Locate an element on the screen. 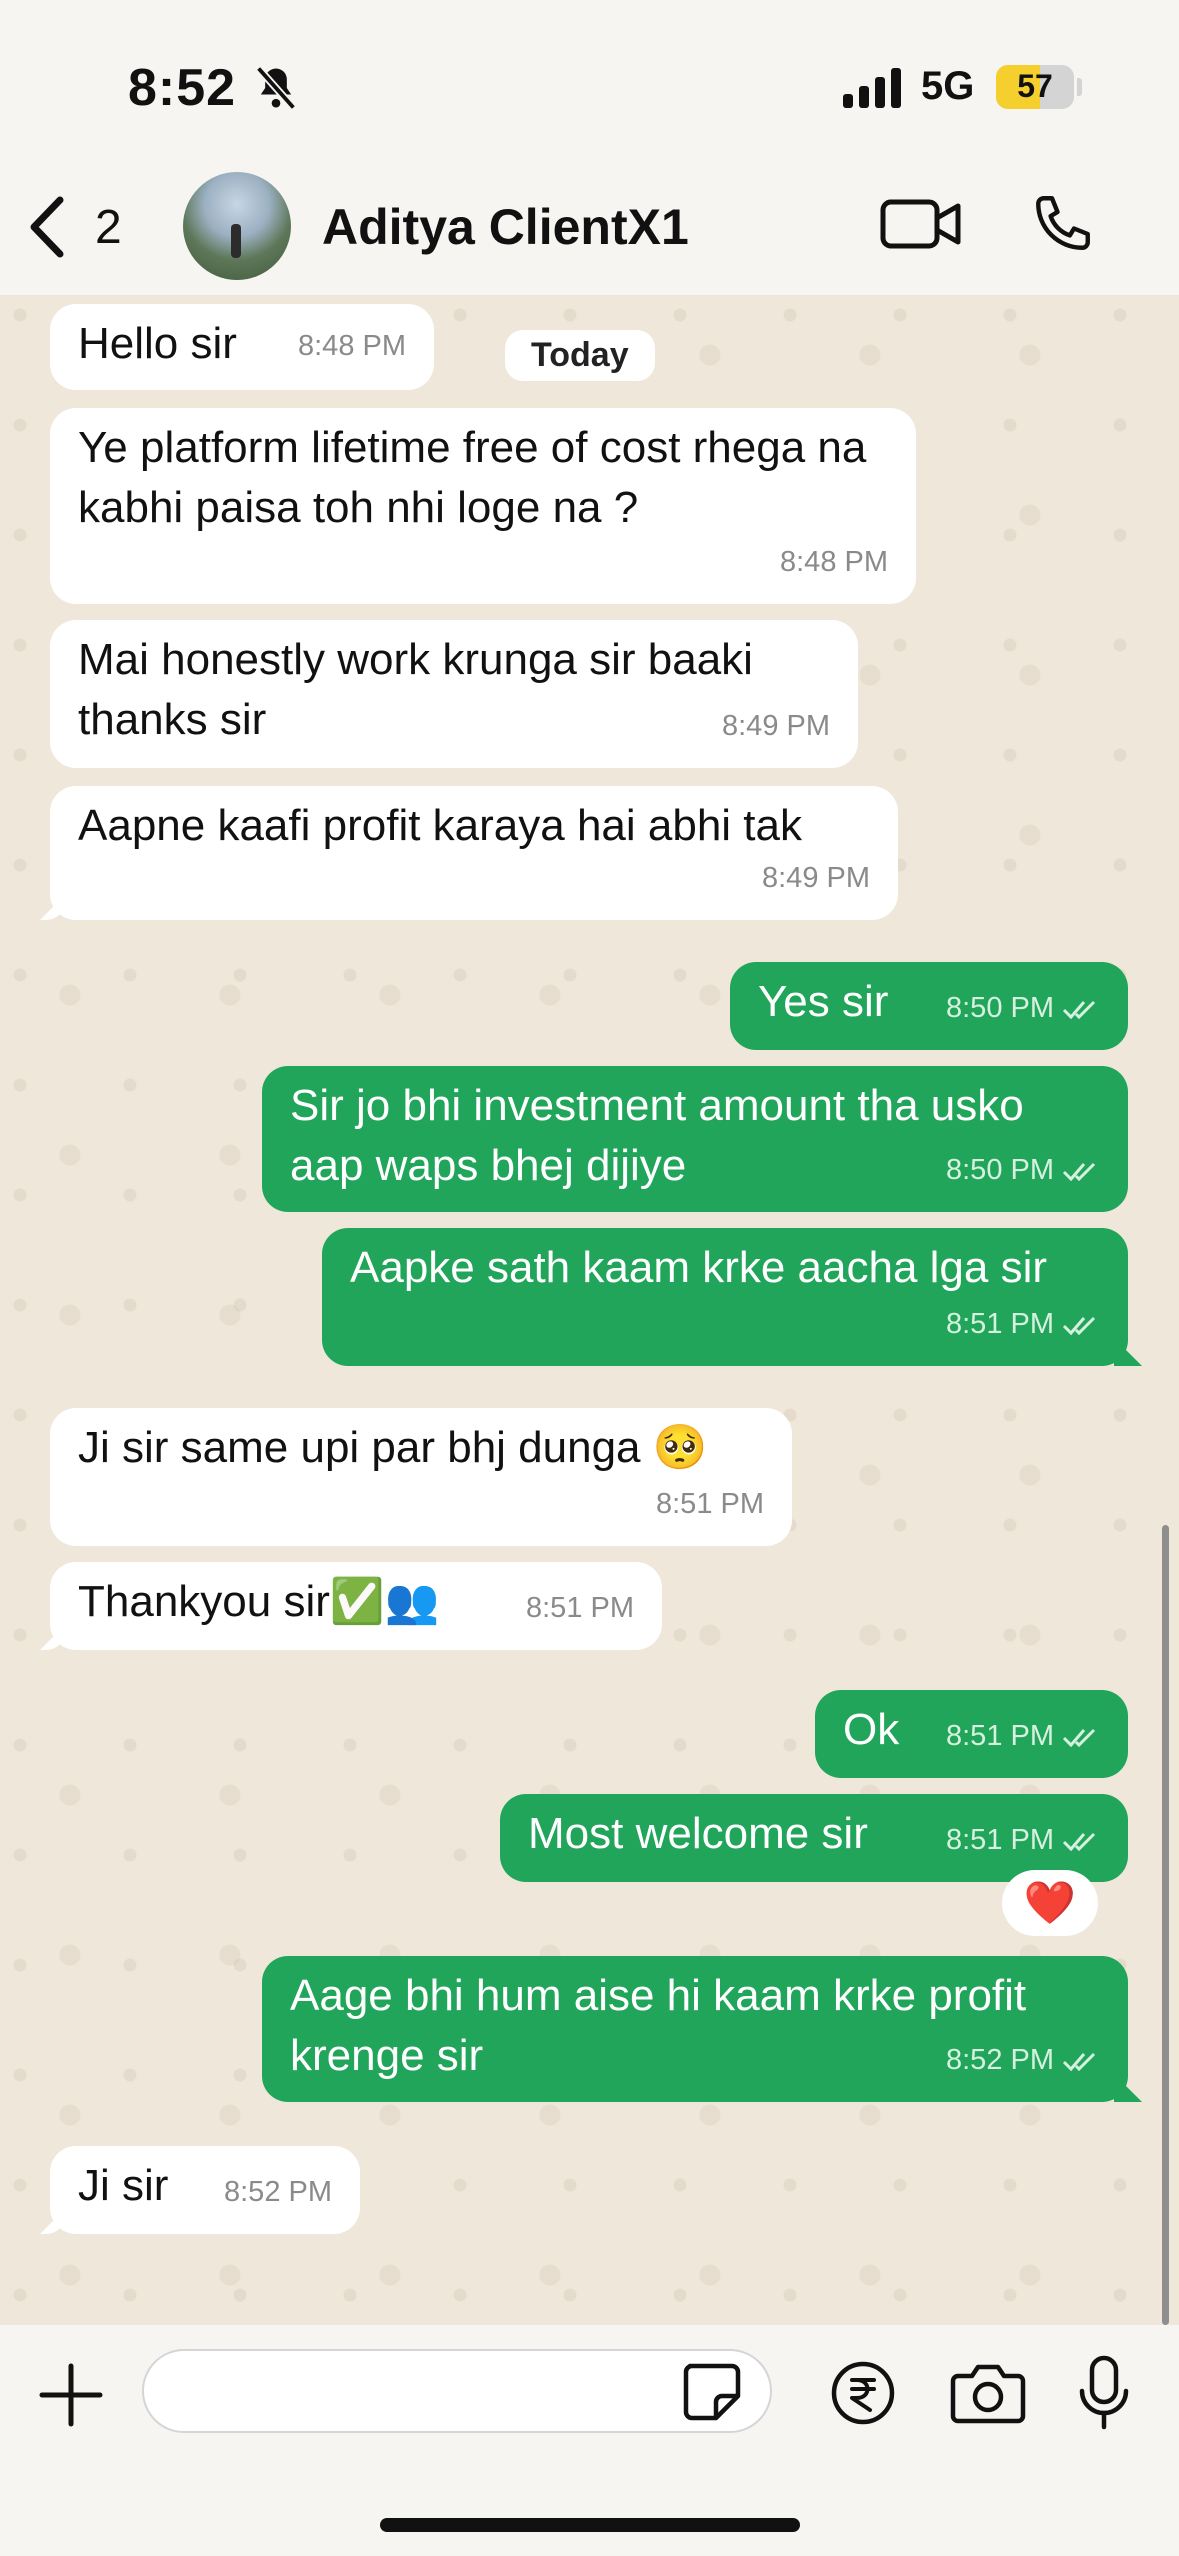 The width and height of the screenshot is (1179, 2556). message-bubble: Thankyou sir✅👥 8:51 PM is located at coordinates (356, 1606).